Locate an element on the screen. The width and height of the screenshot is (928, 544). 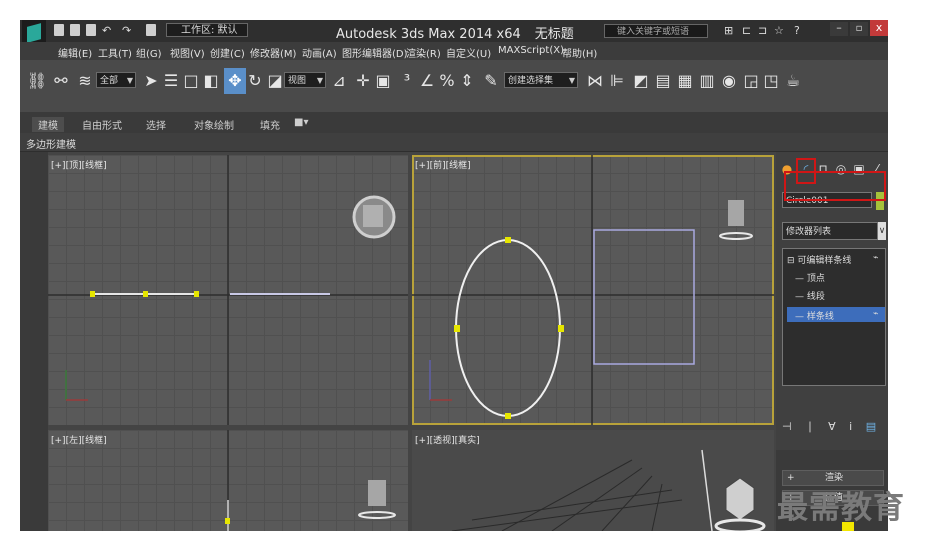
unlink-icon: ⚯ is located at coordinates (61, 81).